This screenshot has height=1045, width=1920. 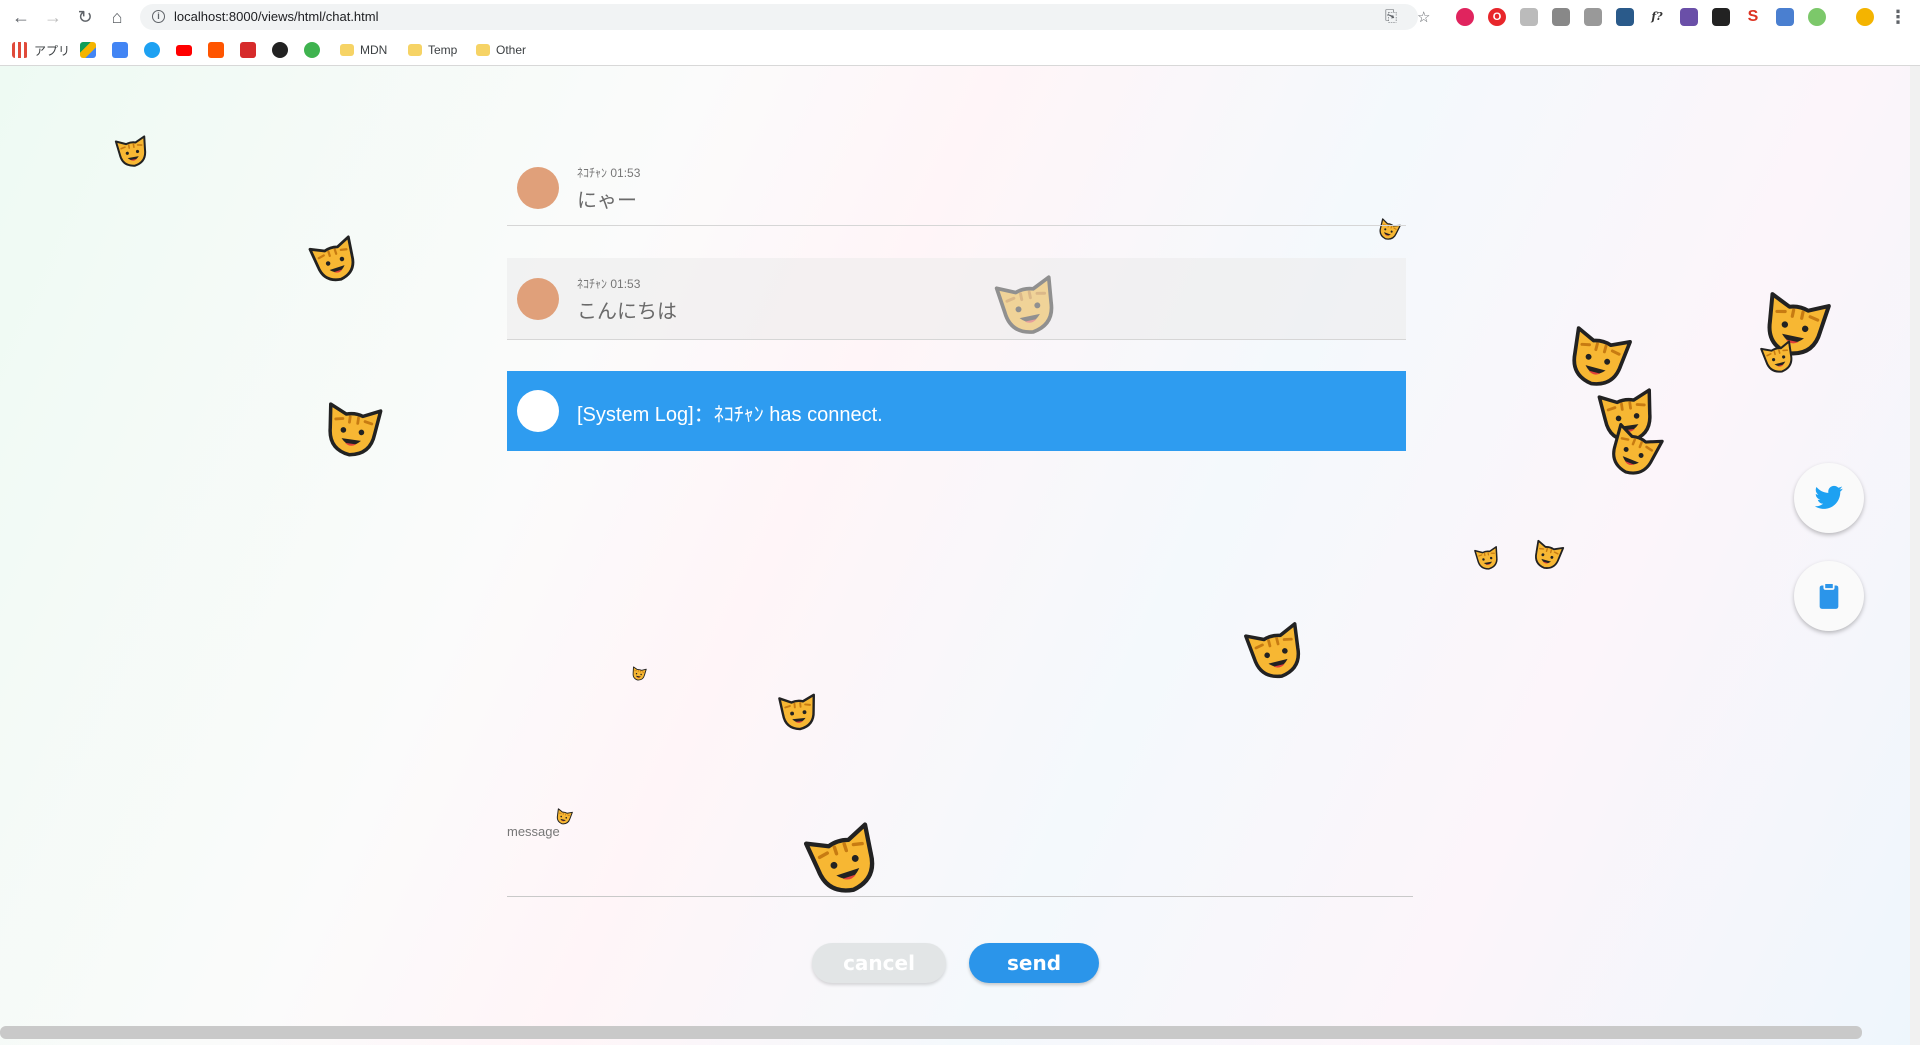 I want to click on chat-post: ﾈｺﾁｬﾝ 01:53 こんにちは, so click(x=956, y=299).